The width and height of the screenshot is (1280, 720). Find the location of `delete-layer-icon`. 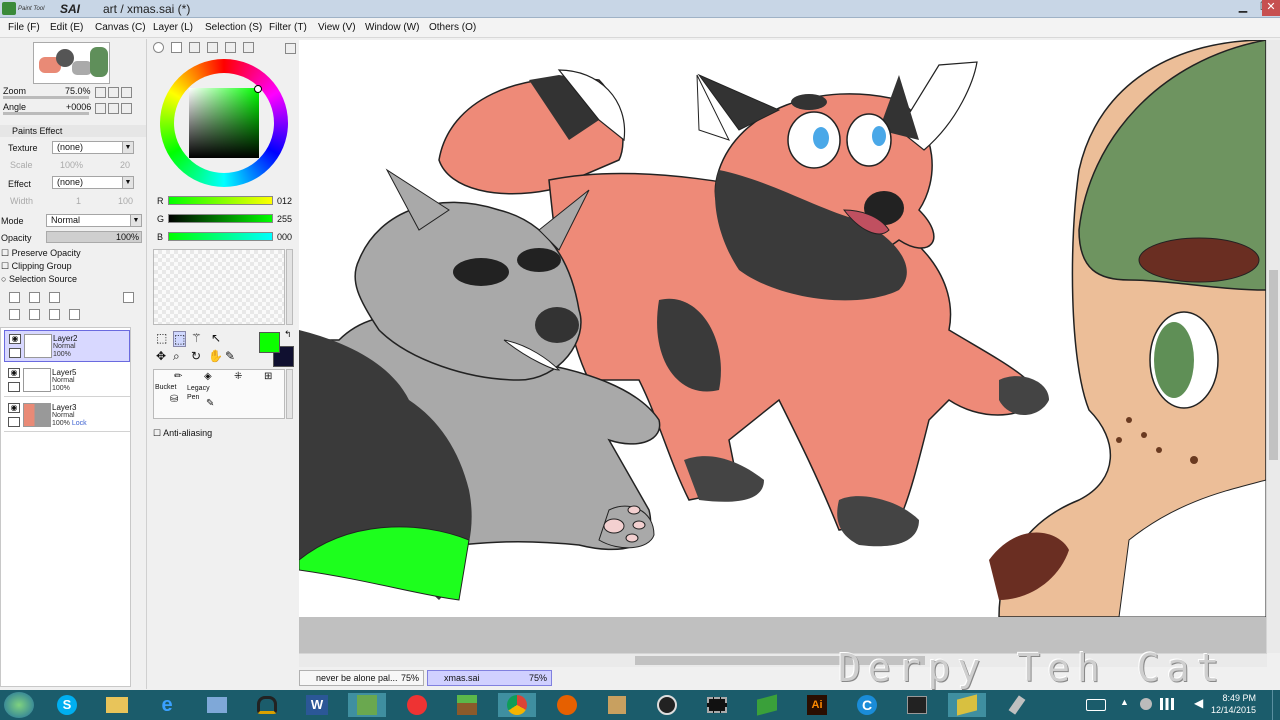

delete-layer-icon is located at coordinates (74, 314).